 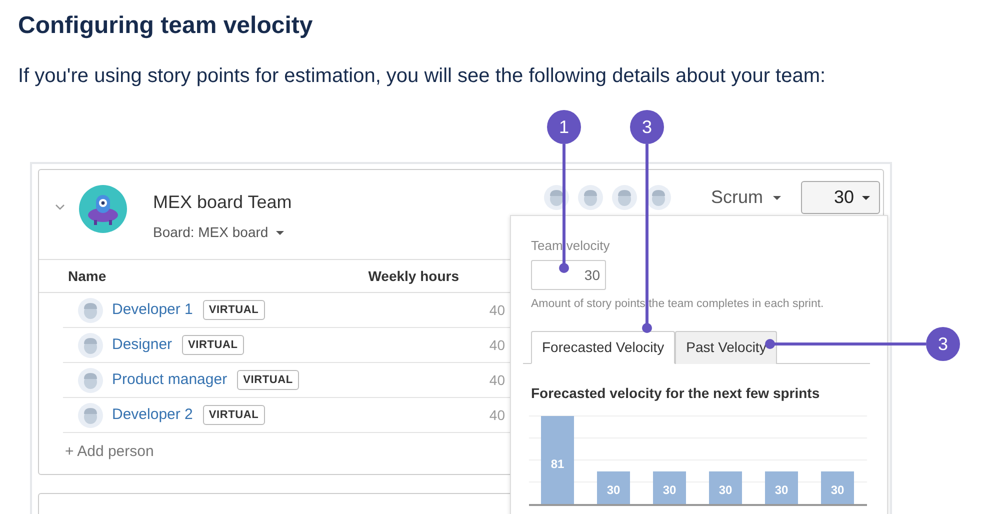 I want to click on method-dropdown: Scrum, so click(x=745, y=197).